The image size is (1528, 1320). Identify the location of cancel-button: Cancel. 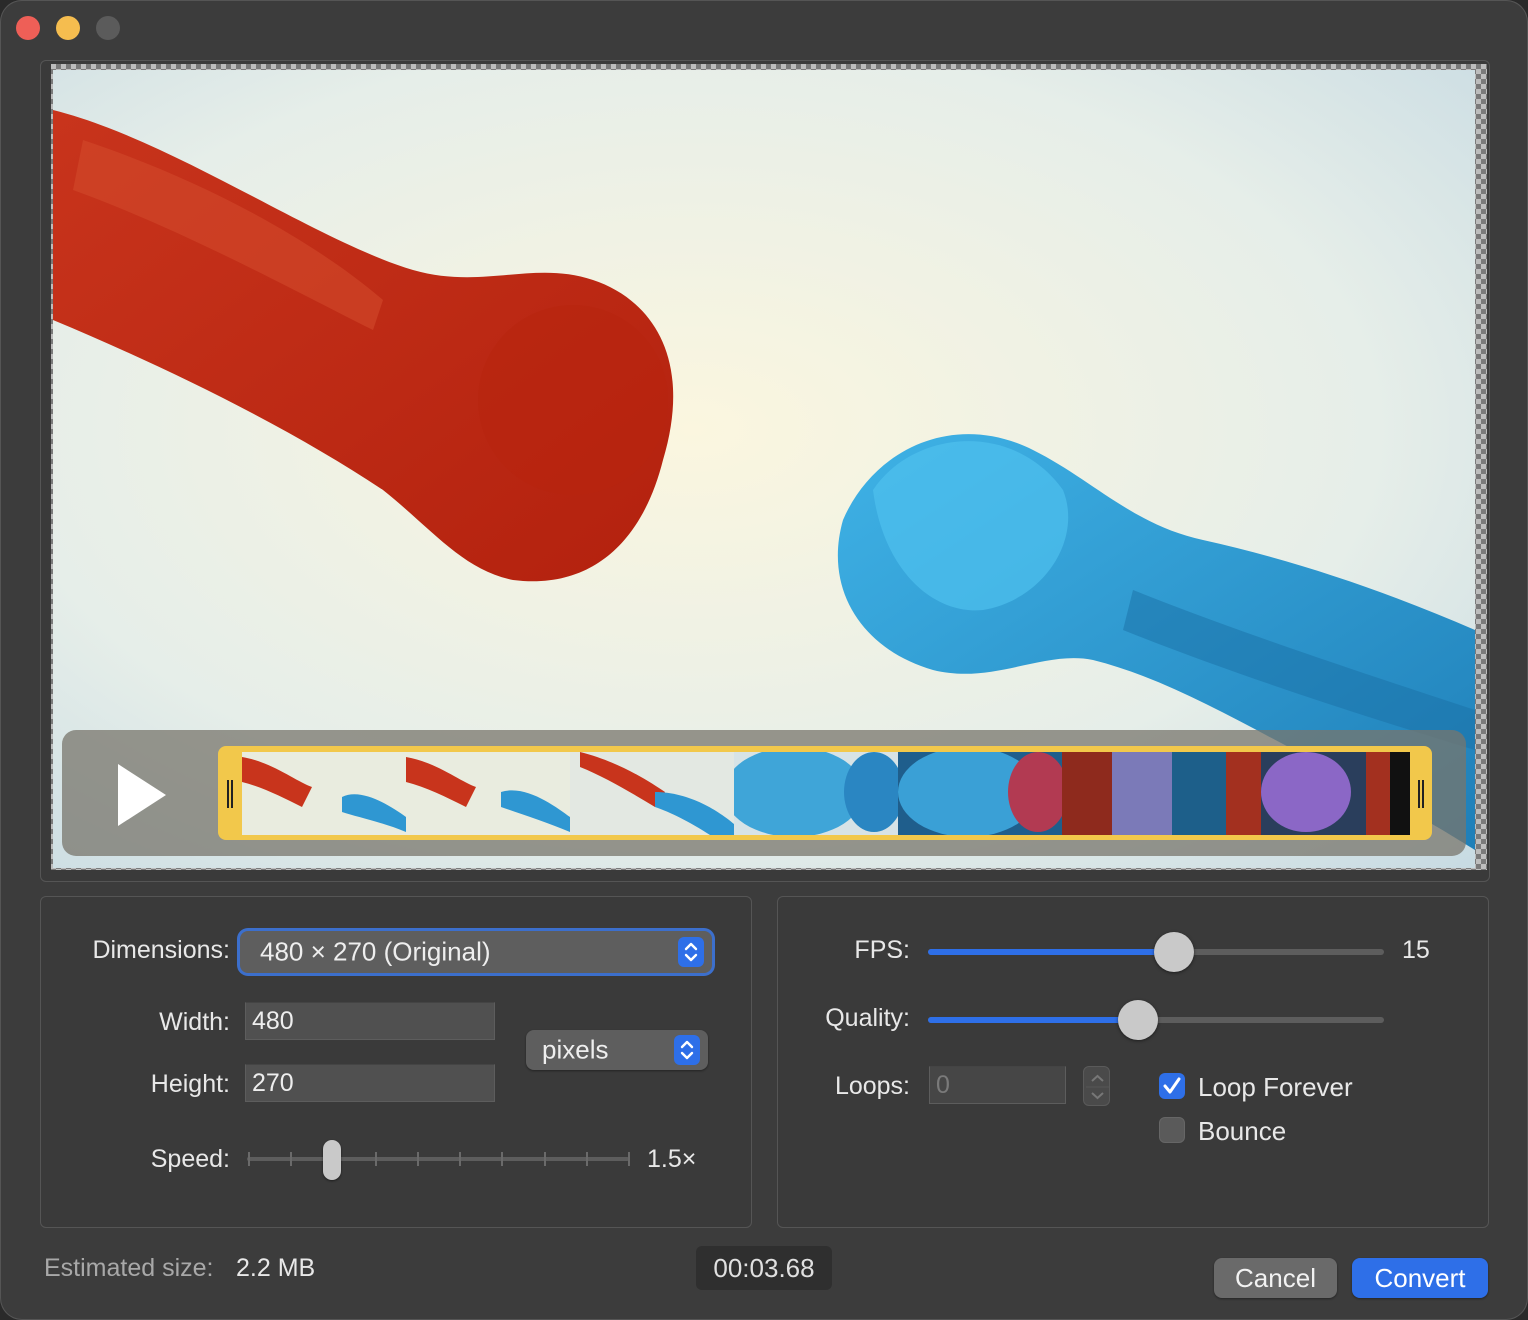
(1275, 1278).